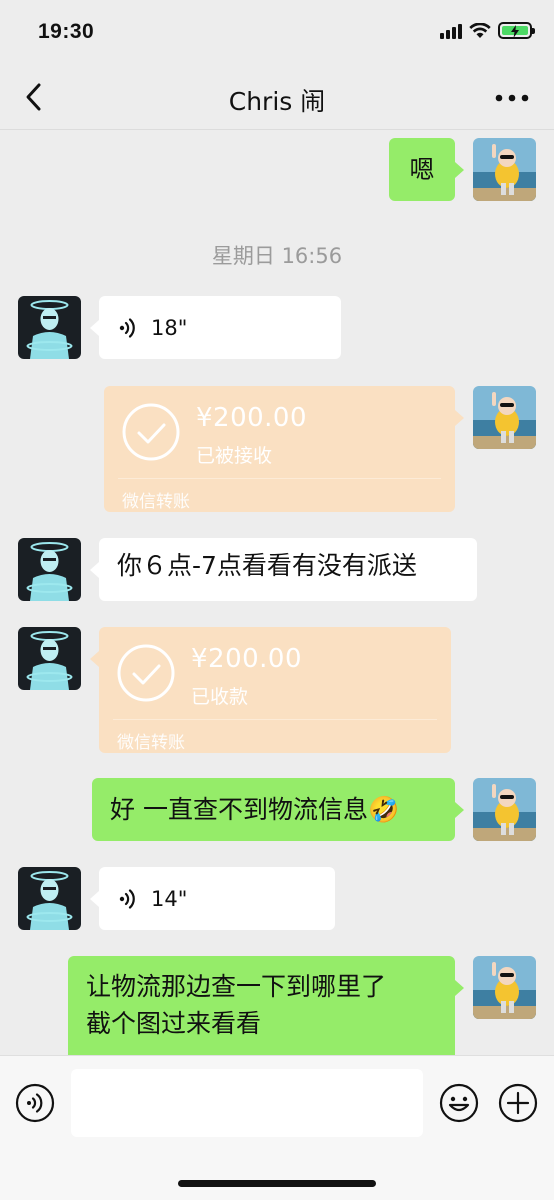  What do you see at coordinates (279, 449) in the screenshot?
I see `transfer-card-sent: ¥200.00 已被接收 微信转账` at bounding box center [279, 449].